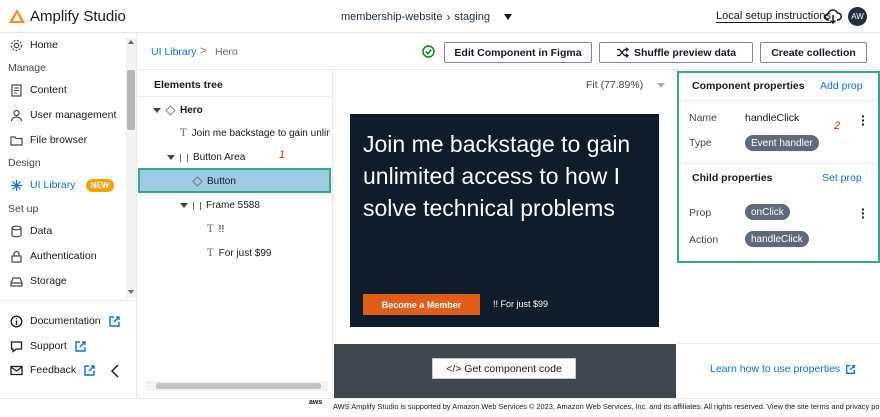 This screenshot has width=880, height=417. I want to click on tree-node-button: Button, so click(214, 181).